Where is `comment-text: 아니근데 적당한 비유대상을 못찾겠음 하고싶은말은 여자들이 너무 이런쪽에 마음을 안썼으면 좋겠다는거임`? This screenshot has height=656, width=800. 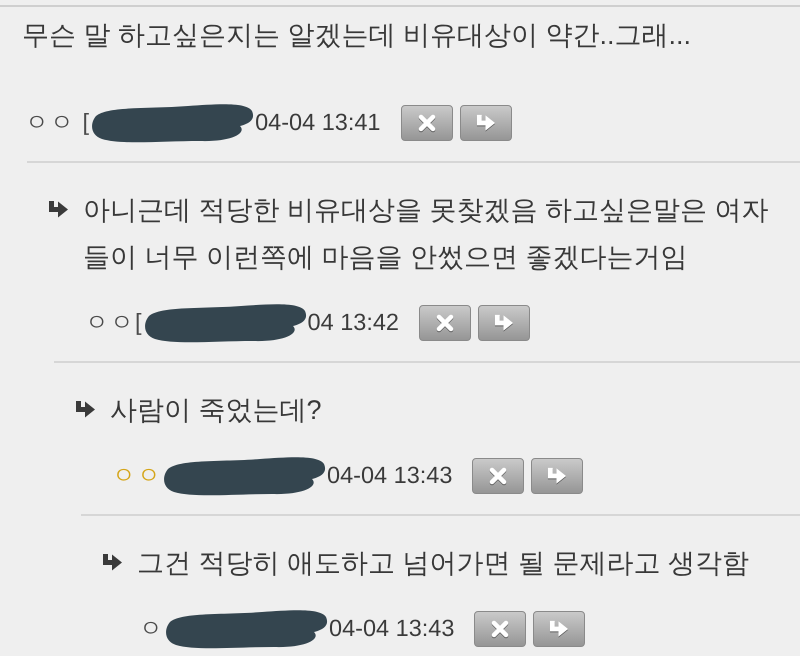 comment-text: 아니근데 적당한 비유대상을 못찾겠음 하고싶은말은 여자들이 너무 이런쪽에 마음을 안썼으면 좋겠다는거임 is located at coordinates (426, 234).